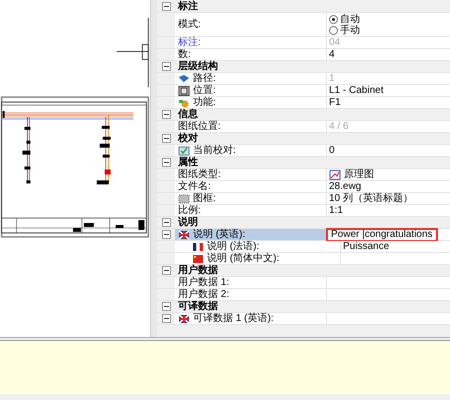  Describe the element at coordinates (332, 150) in the screenshot. I see `property-value: 0` at that location.